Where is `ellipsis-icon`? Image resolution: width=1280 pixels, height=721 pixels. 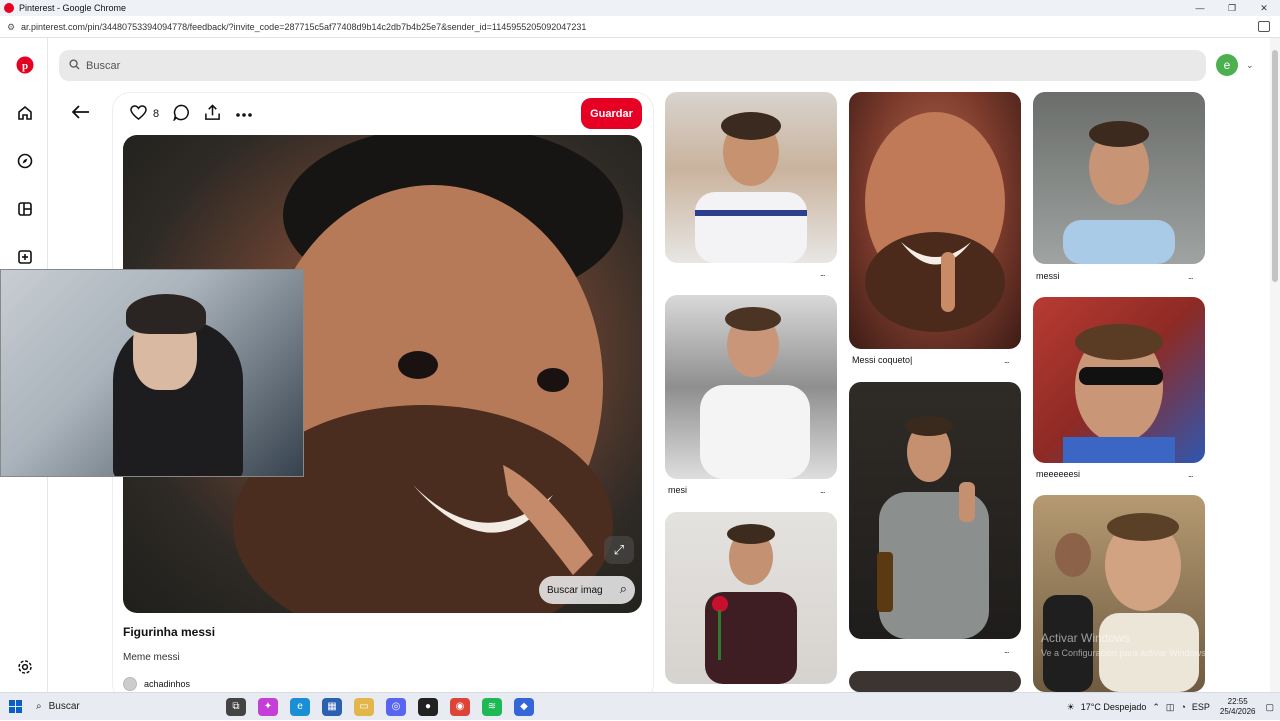
ellipsis-icon is located at coordinates (244, 114).